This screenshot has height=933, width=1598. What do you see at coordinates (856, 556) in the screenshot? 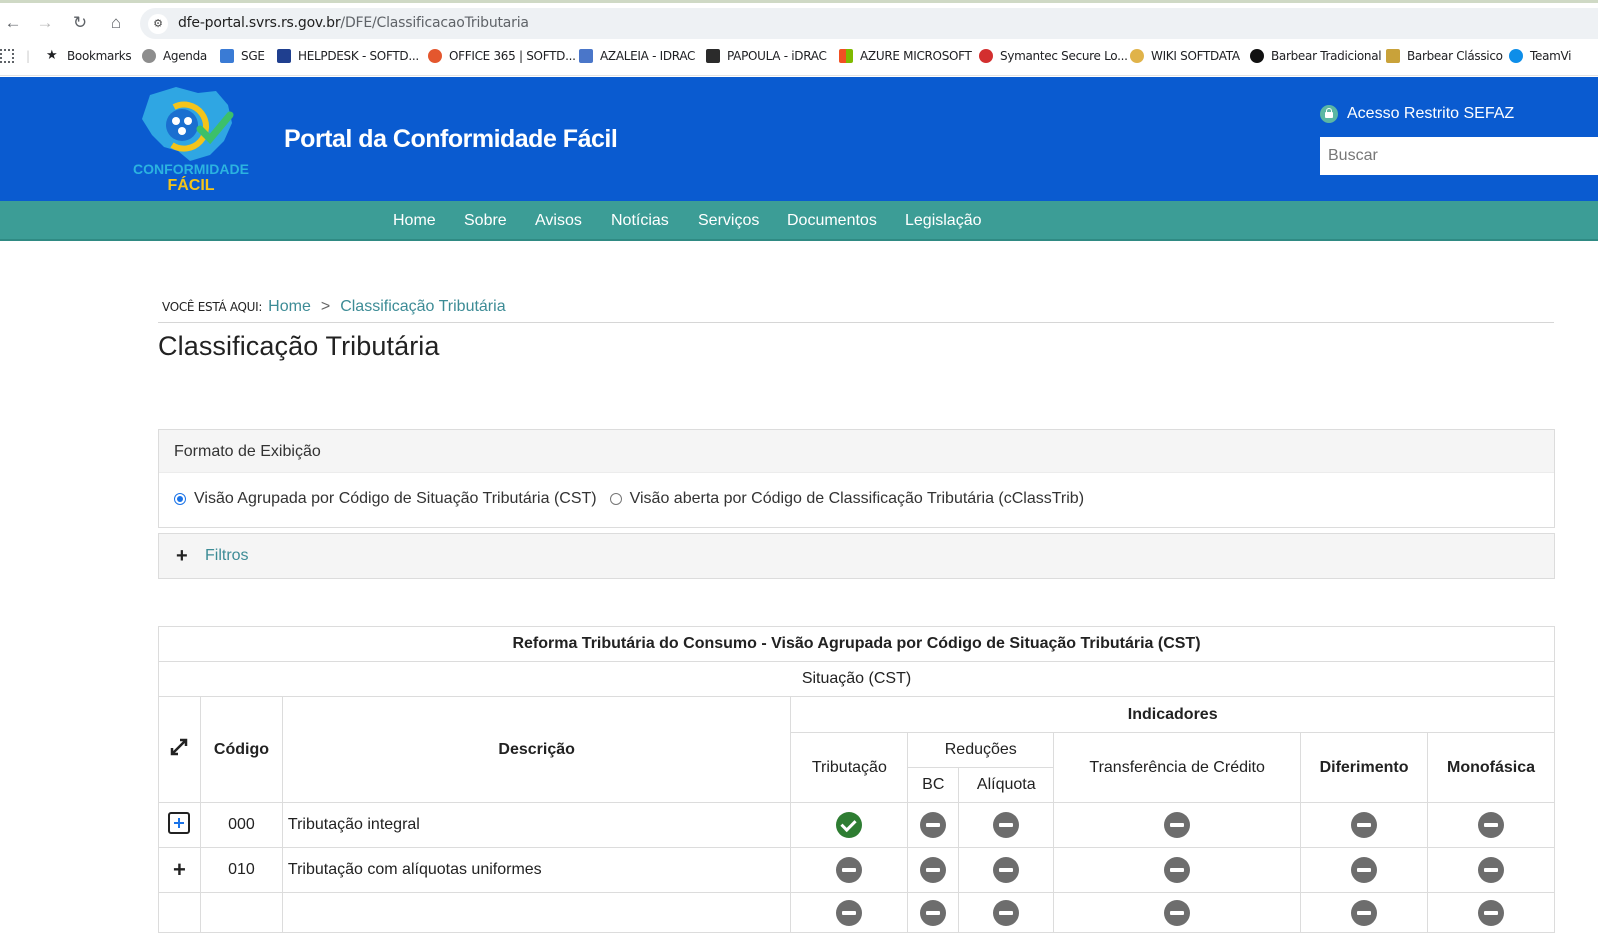
I see `filters-panel: + Filtros` at bounding box center [856, 556].